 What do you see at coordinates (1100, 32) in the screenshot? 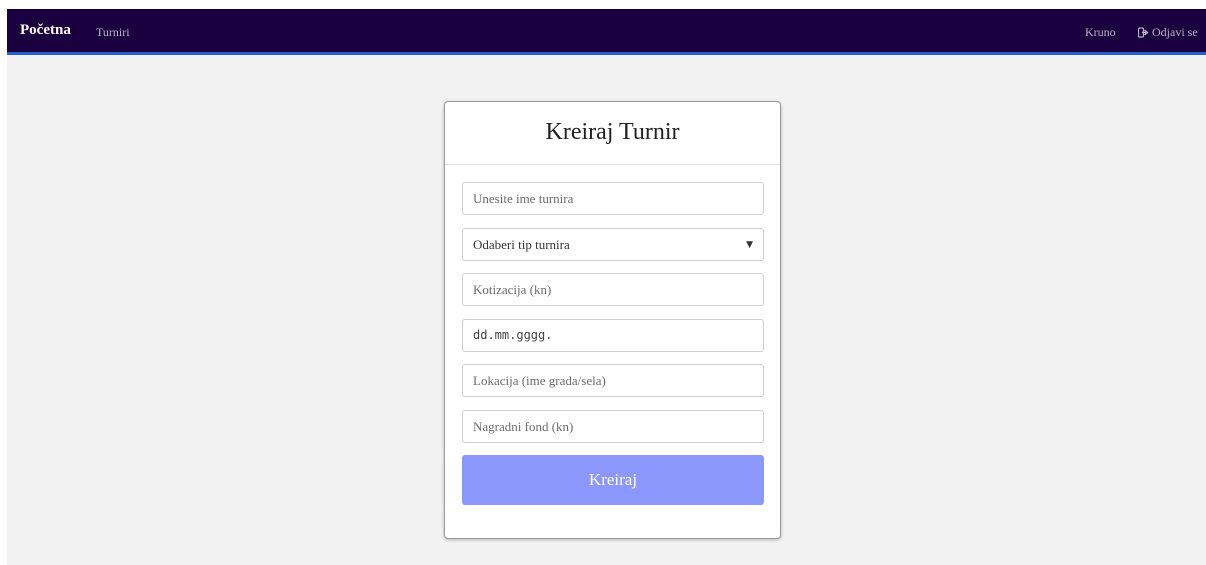
I see `nav-user-name: Kruno` at bounding box center [1100, 32].